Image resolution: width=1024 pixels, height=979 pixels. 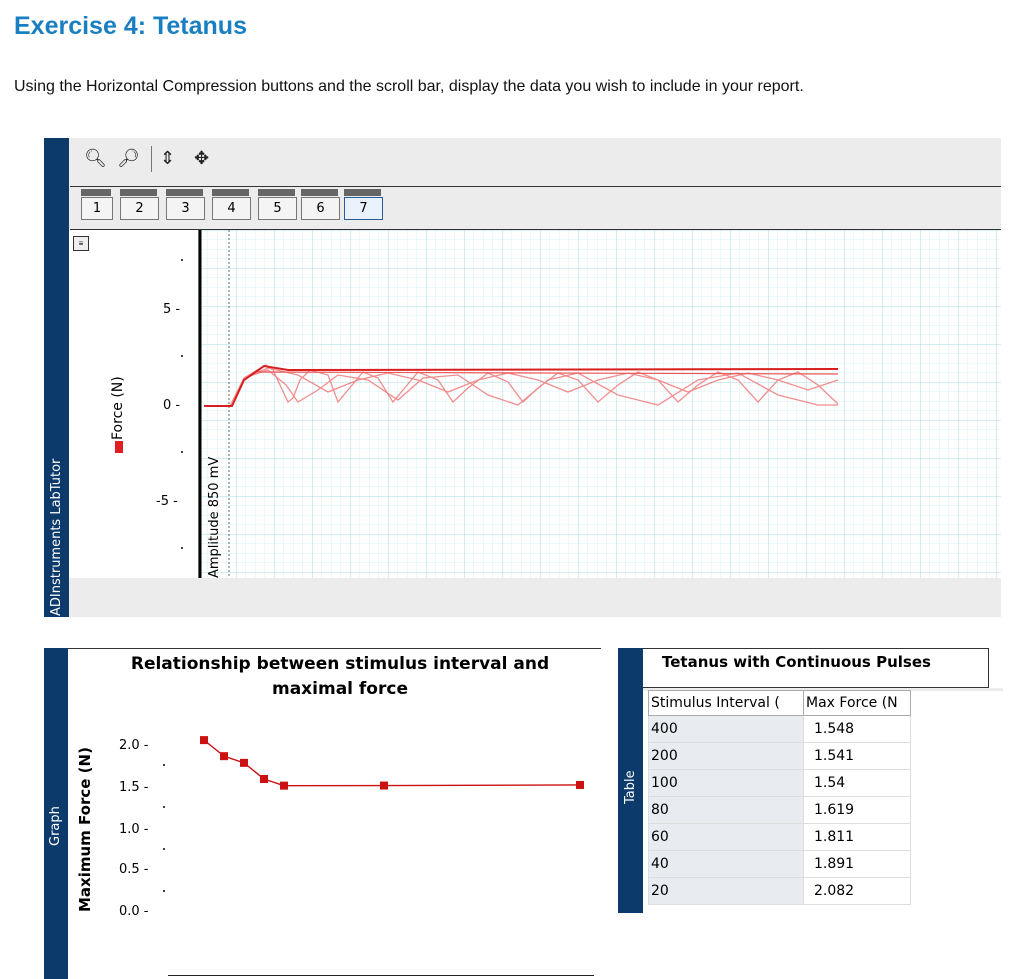 I want to click on table-cell: 20, so click(x=726, y=891).